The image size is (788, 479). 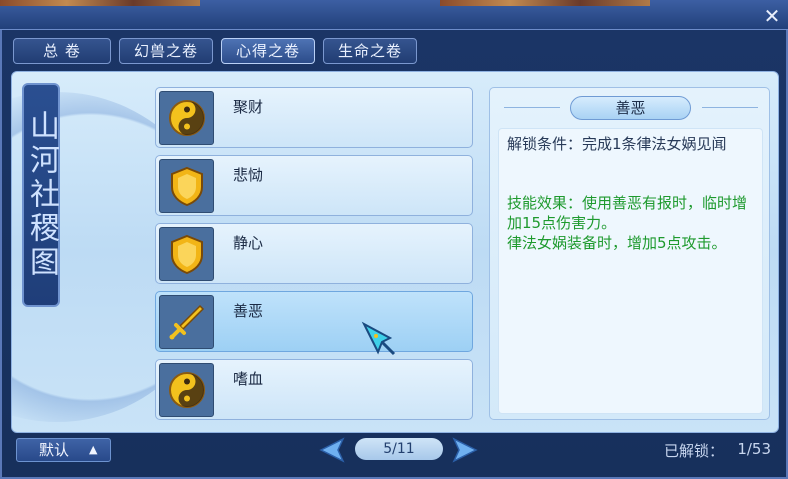 What do you see at coordinates (314, 117) in the screenshot?
I see `skill-item: 聚财` at bounding box center [314, 117].